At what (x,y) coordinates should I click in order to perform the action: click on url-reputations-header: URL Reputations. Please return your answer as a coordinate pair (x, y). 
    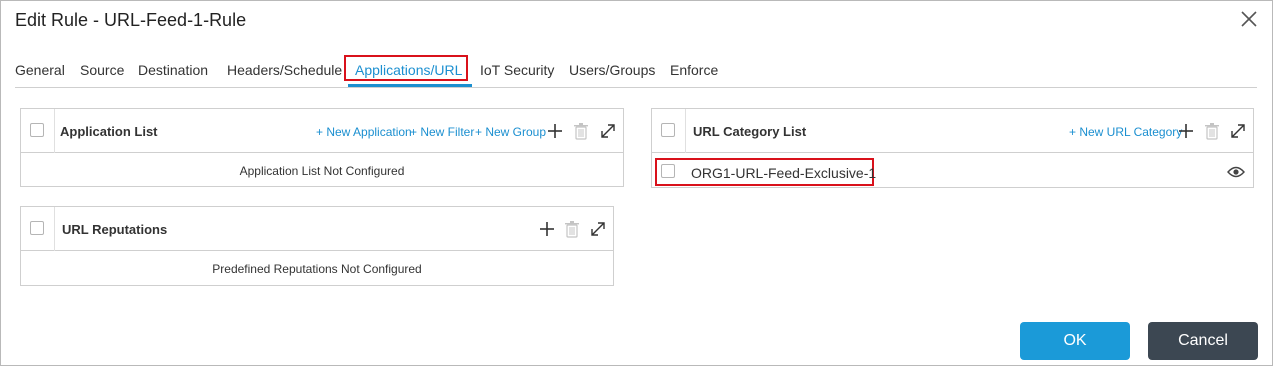
    Looking at the image, I should click on (317, 229).